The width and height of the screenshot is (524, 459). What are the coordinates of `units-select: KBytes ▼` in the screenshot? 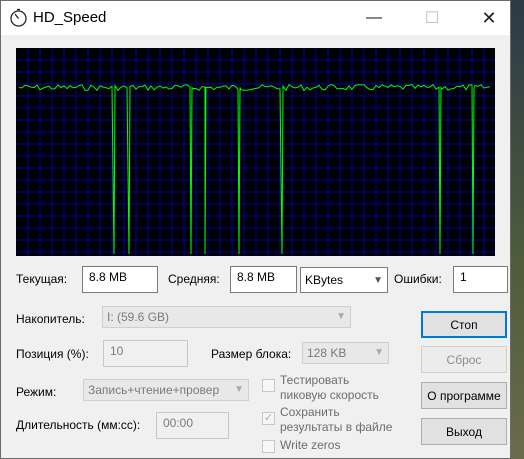 It's located at (344, 280).